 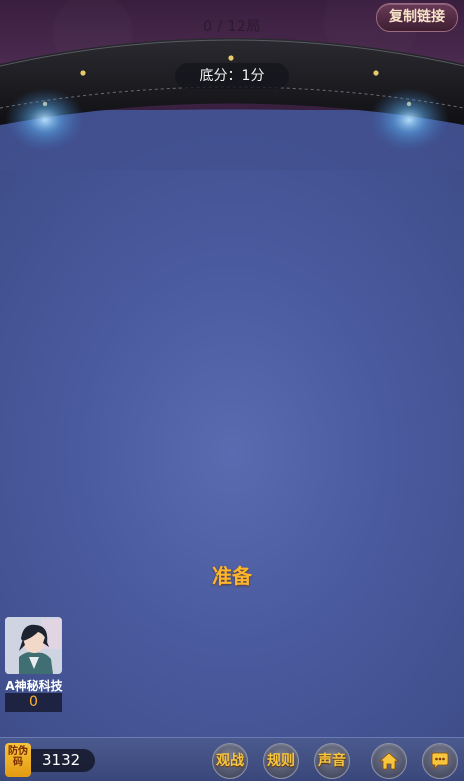 I want to click on player-name: A神秘科技, so click(x=34, y=686).